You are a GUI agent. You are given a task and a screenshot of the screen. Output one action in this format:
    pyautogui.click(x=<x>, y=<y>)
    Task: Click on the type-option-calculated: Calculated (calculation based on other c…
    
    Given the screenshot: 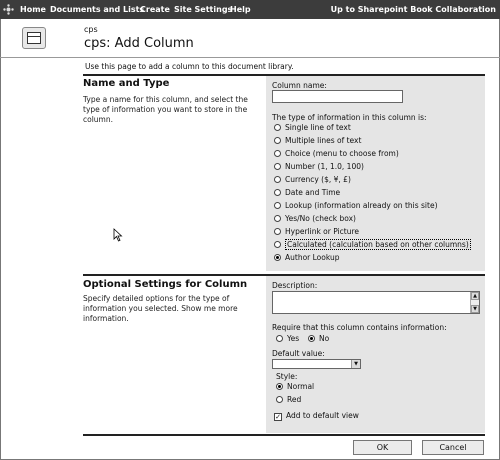 What is the action you would take?
    pyautogui.click(x=372, y=244)
    